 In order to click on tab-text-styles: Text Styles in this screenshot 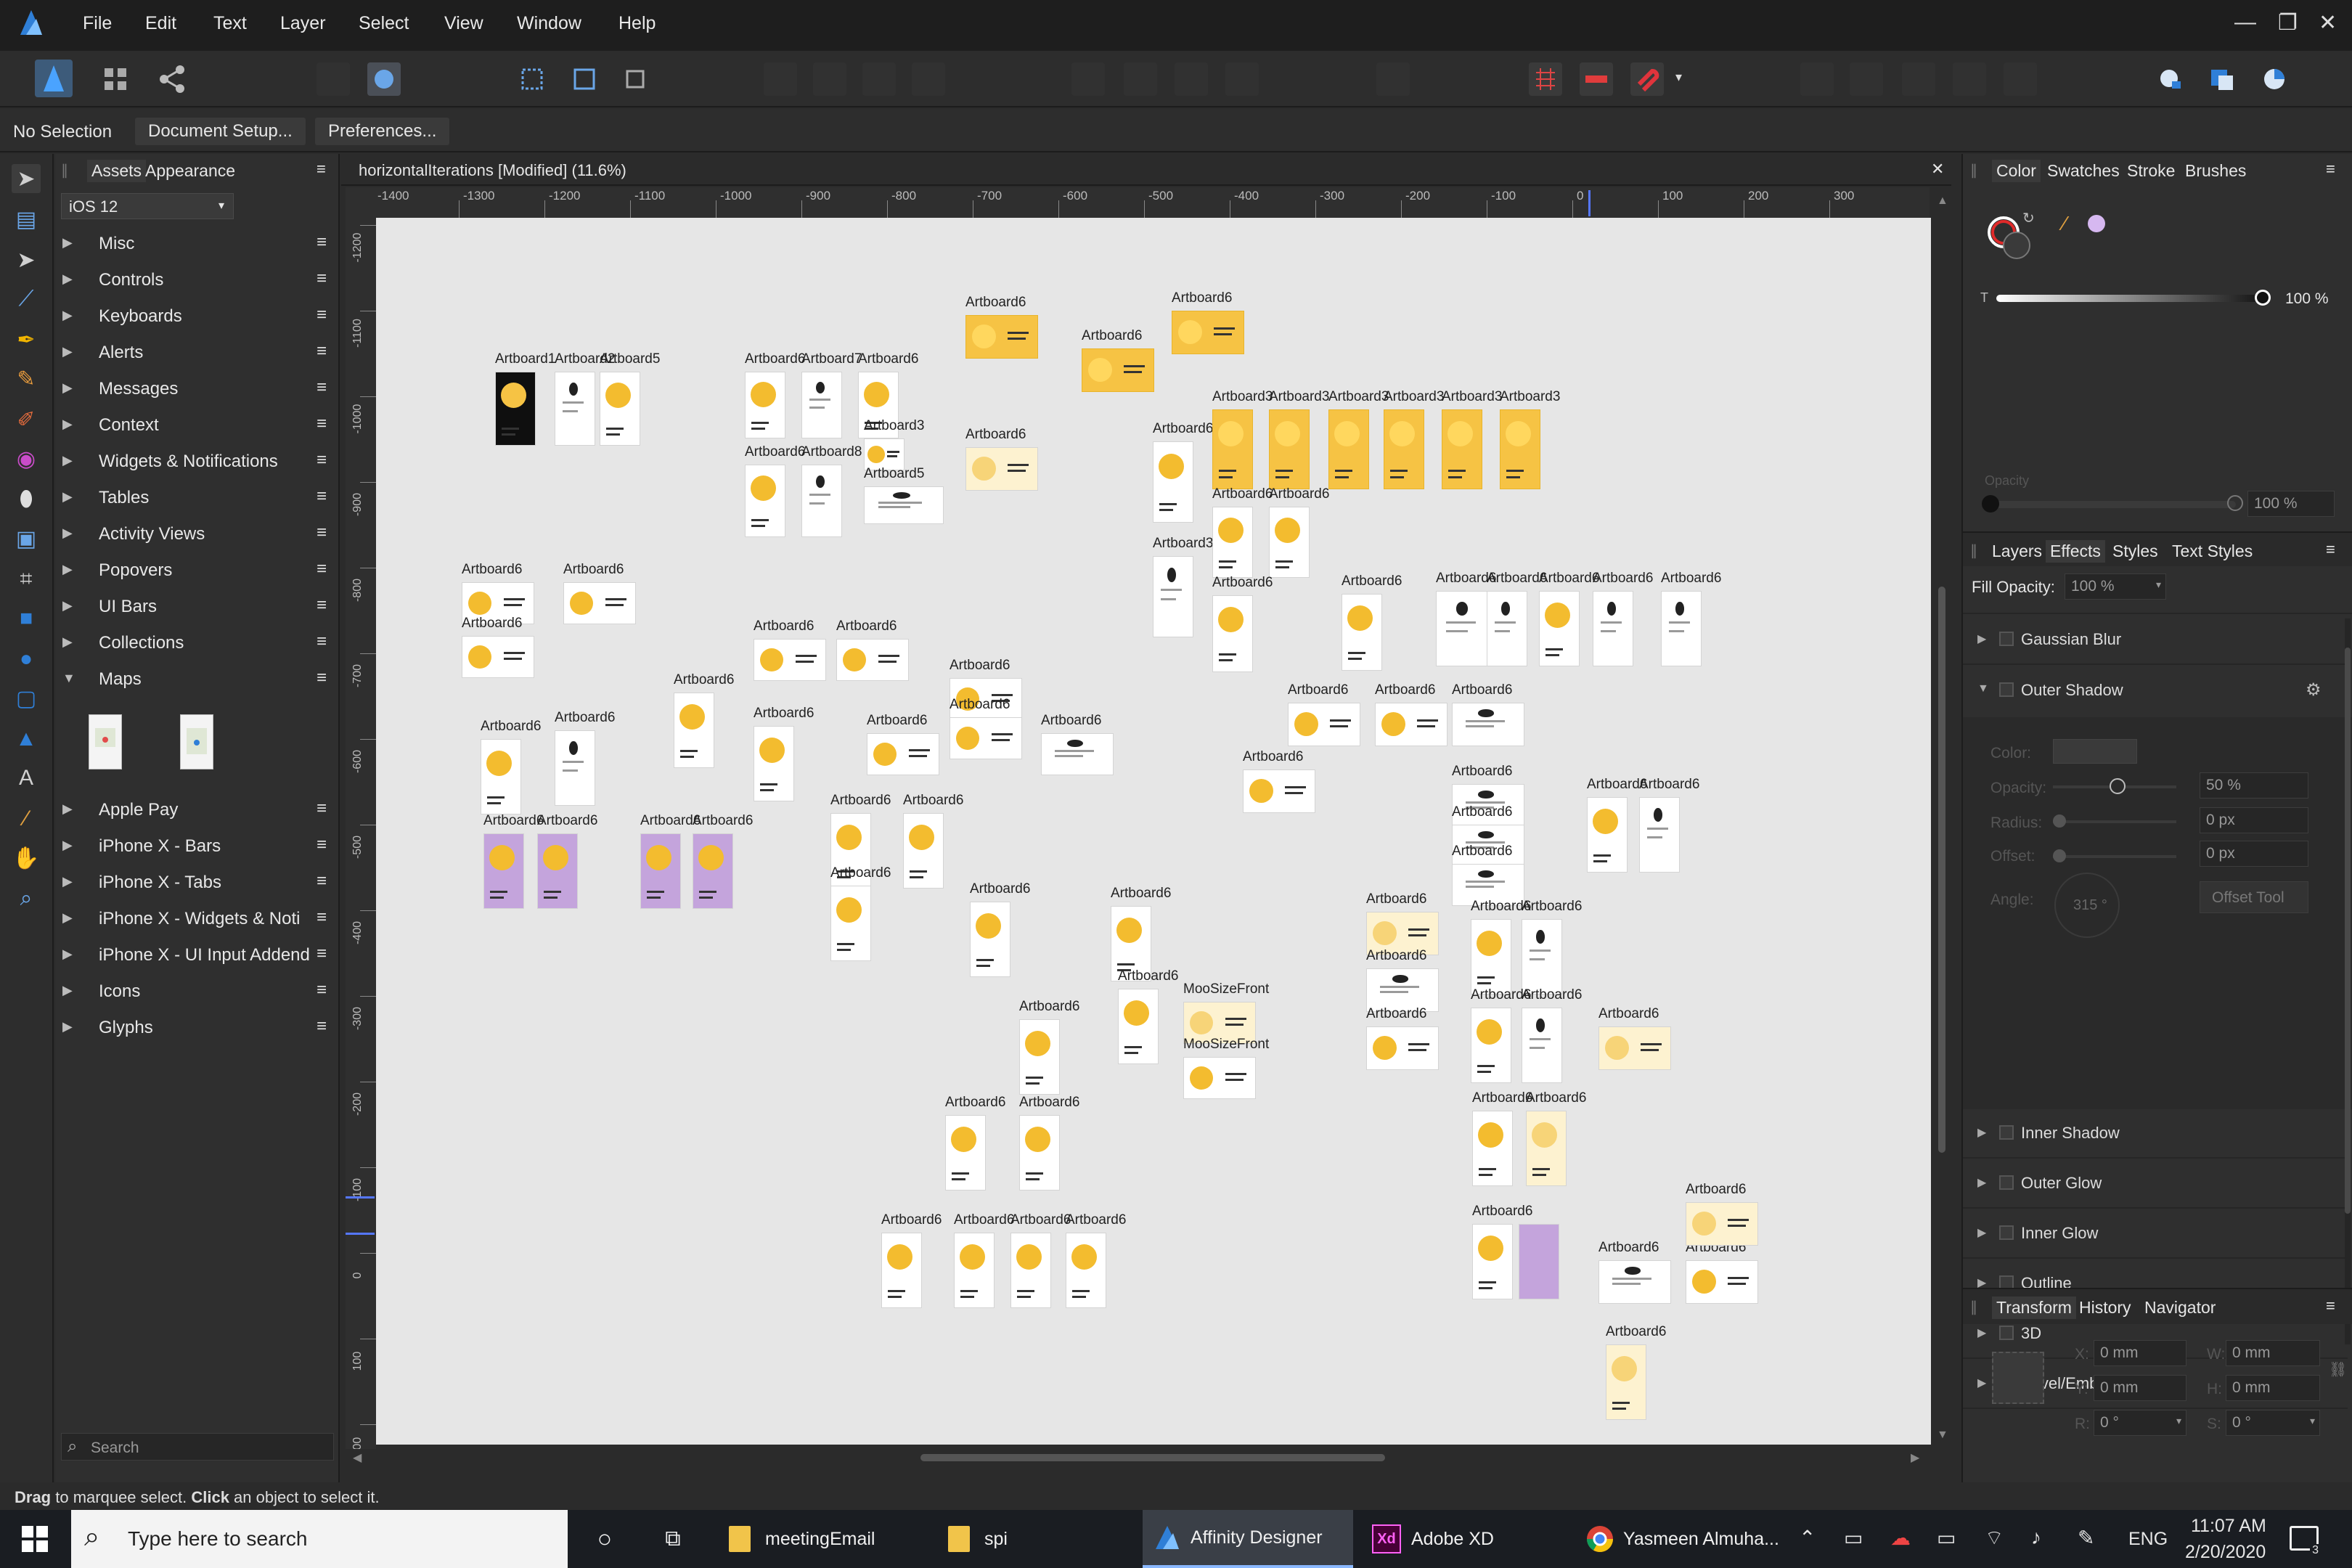, I will do `click(2212, 551)`.